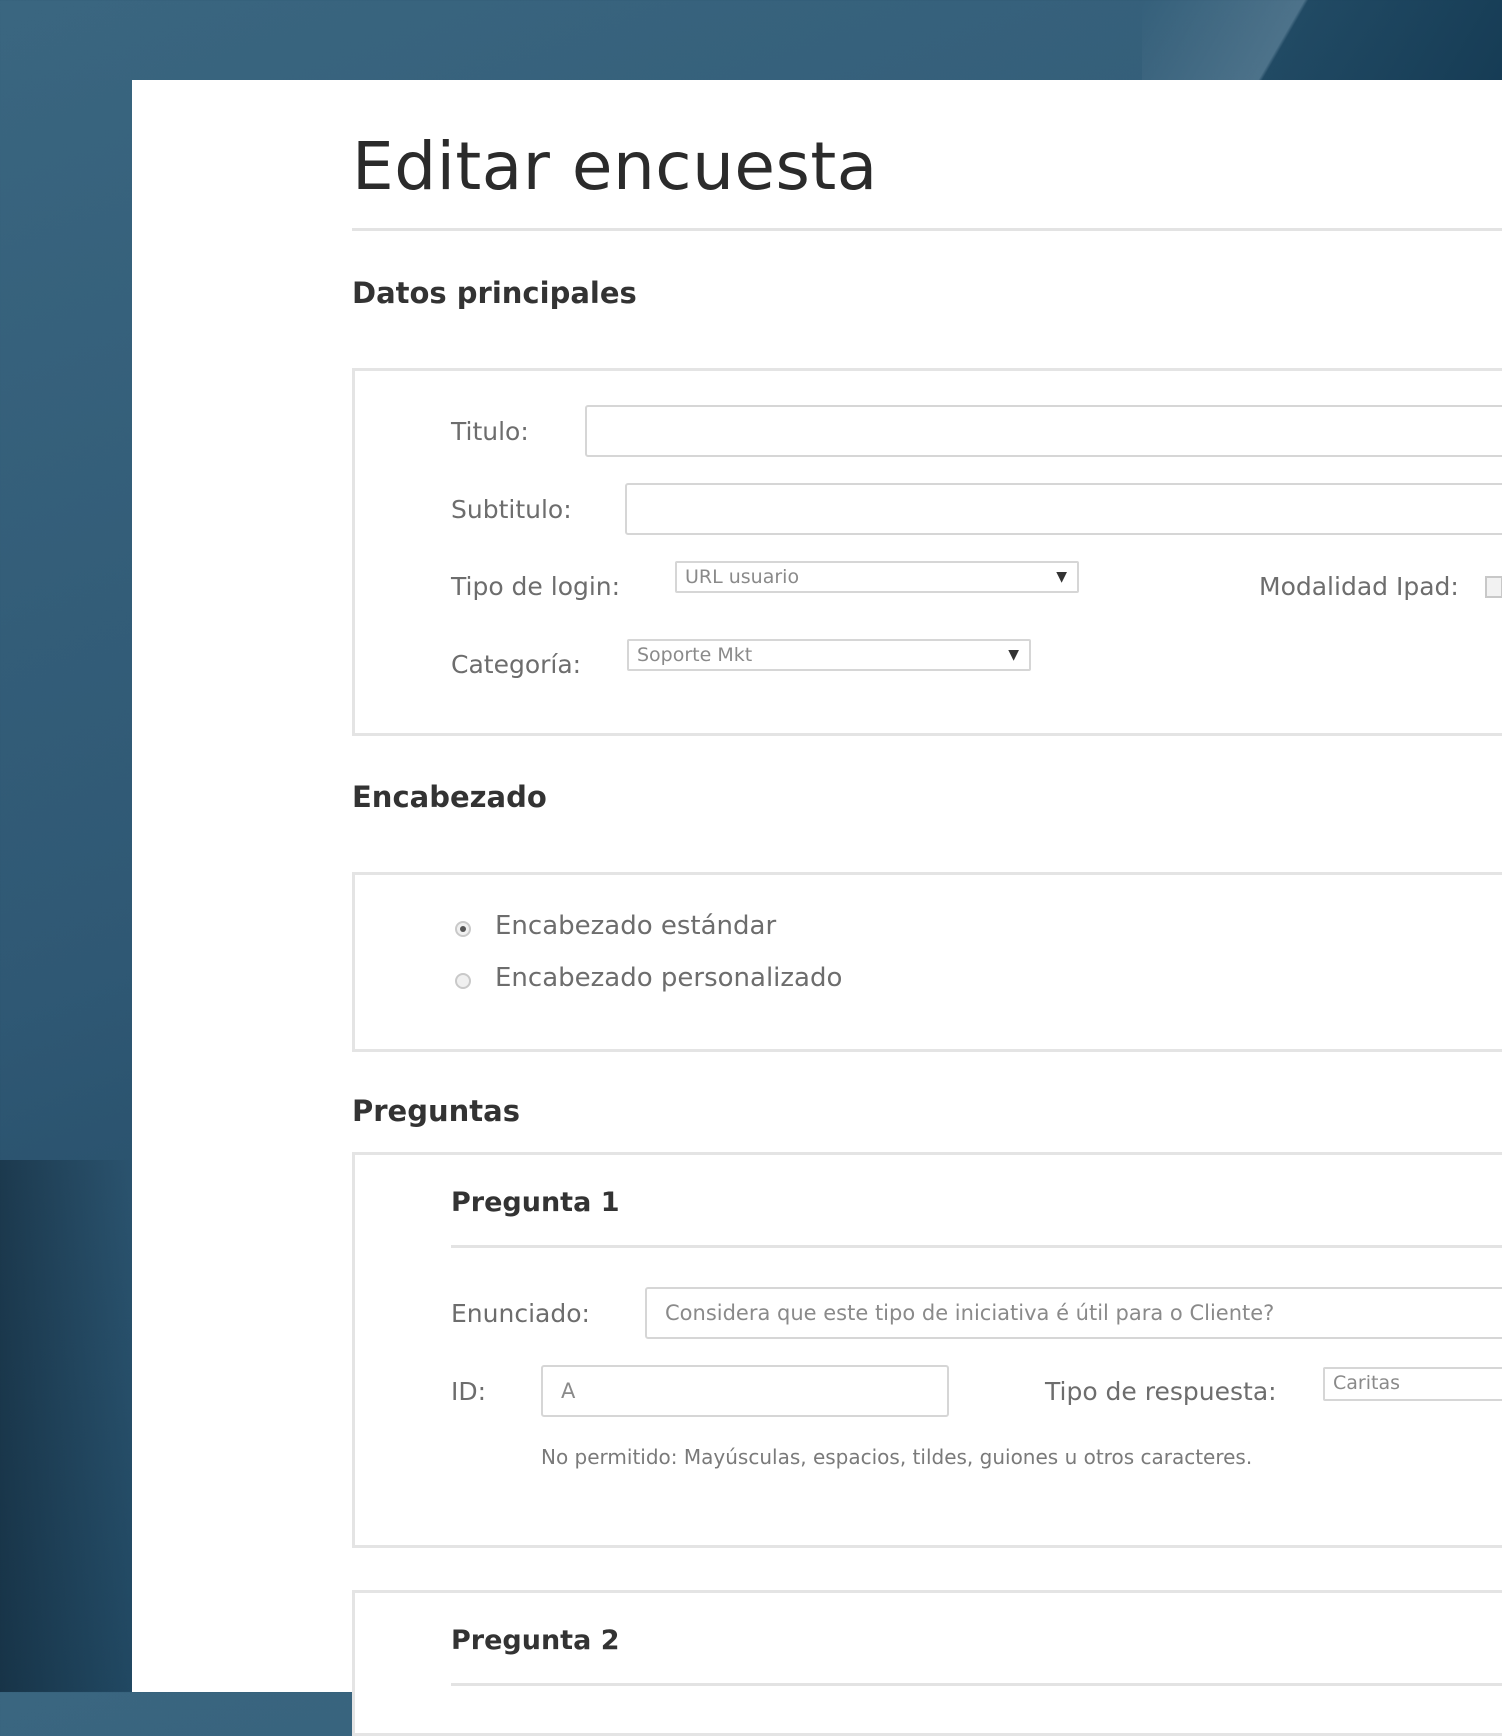 The image size is (1502, 1736). I want to click on enunciado-input, so click(1073, 1313).